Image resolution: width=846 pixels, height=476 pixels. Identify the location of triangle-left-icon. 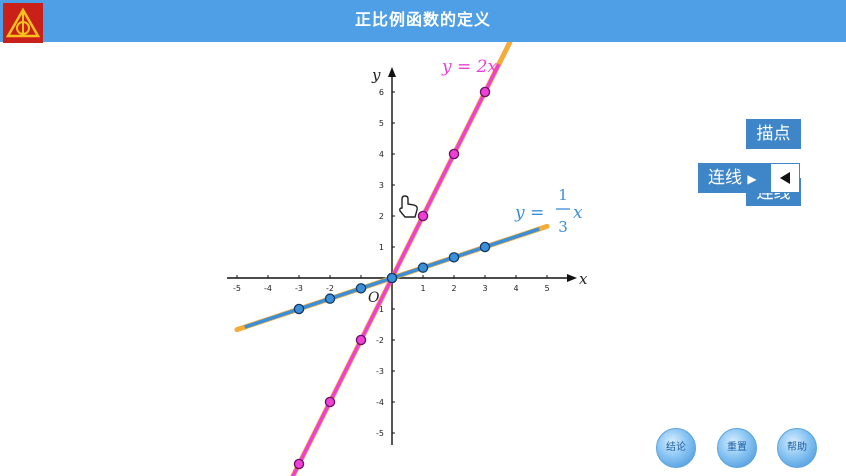
(785, 178).